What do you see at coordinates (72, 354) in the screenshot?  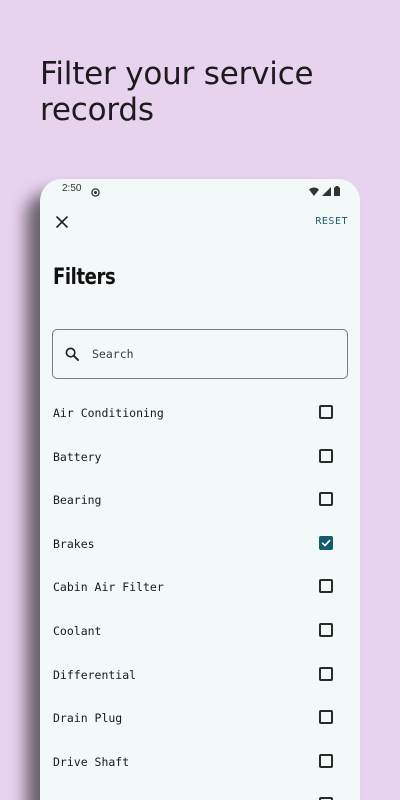 I see `search-icon` at bounding box center [72, 354].